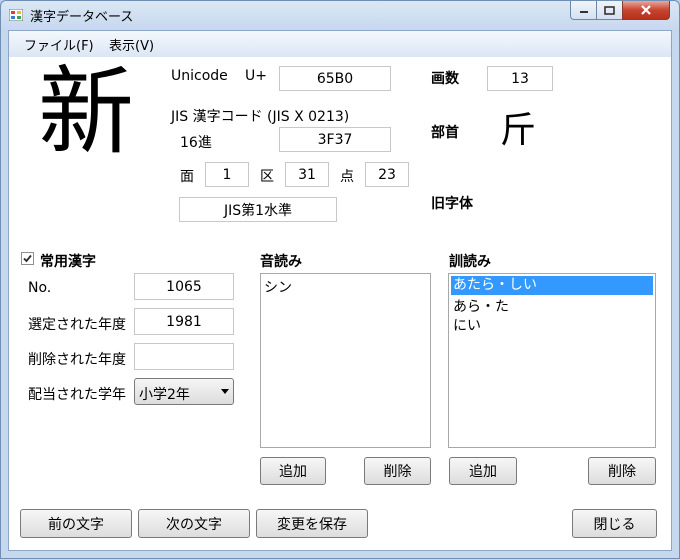  What do you see at coordinates (258, 209) in the screenshot?
I see `jis-level-field: JIS第1水準` at bounding box center [258, 209].